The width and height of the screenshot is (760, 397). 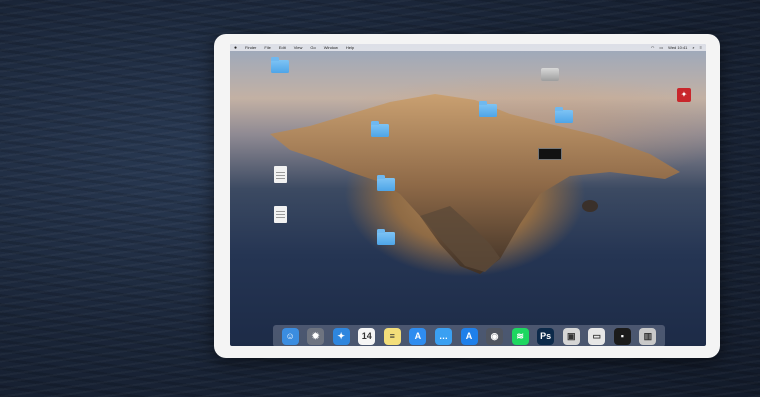 What do you see at coordinates (701, 47) in the screenshot?
I see `control-center-icon: ≡` at bounding box center [701, 47].